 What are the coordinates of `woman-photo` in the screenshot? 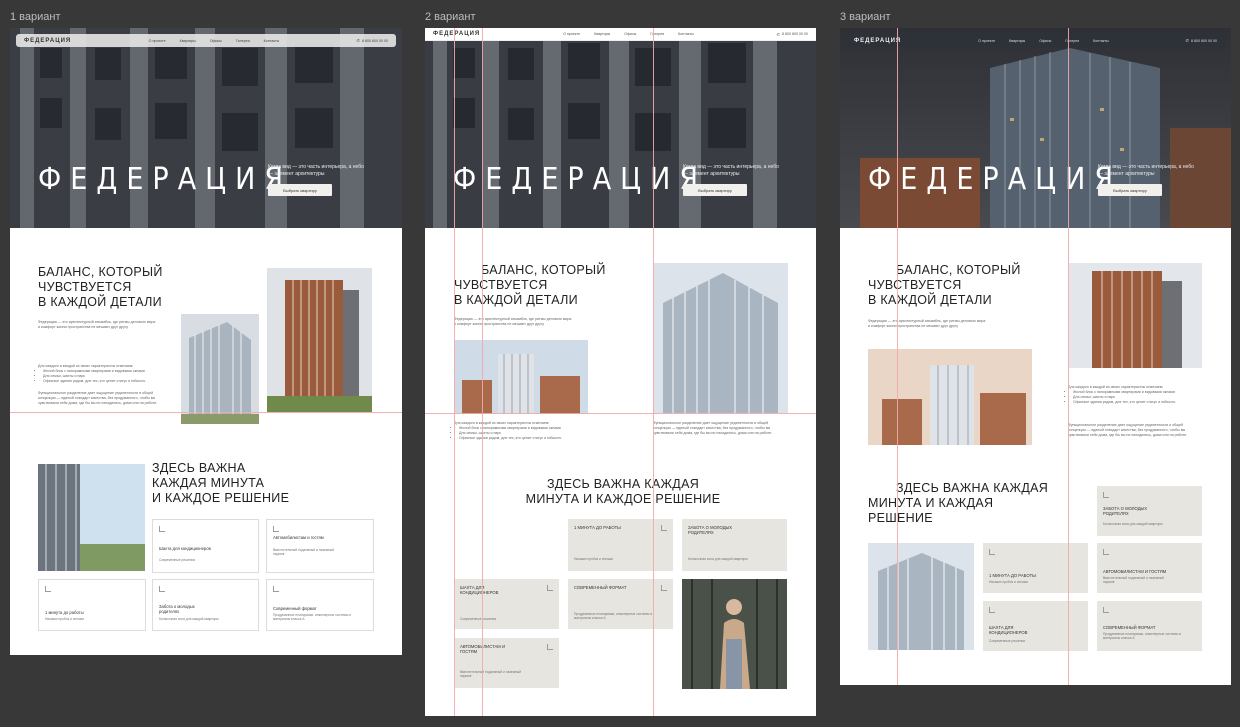 It's located at (734, 634).